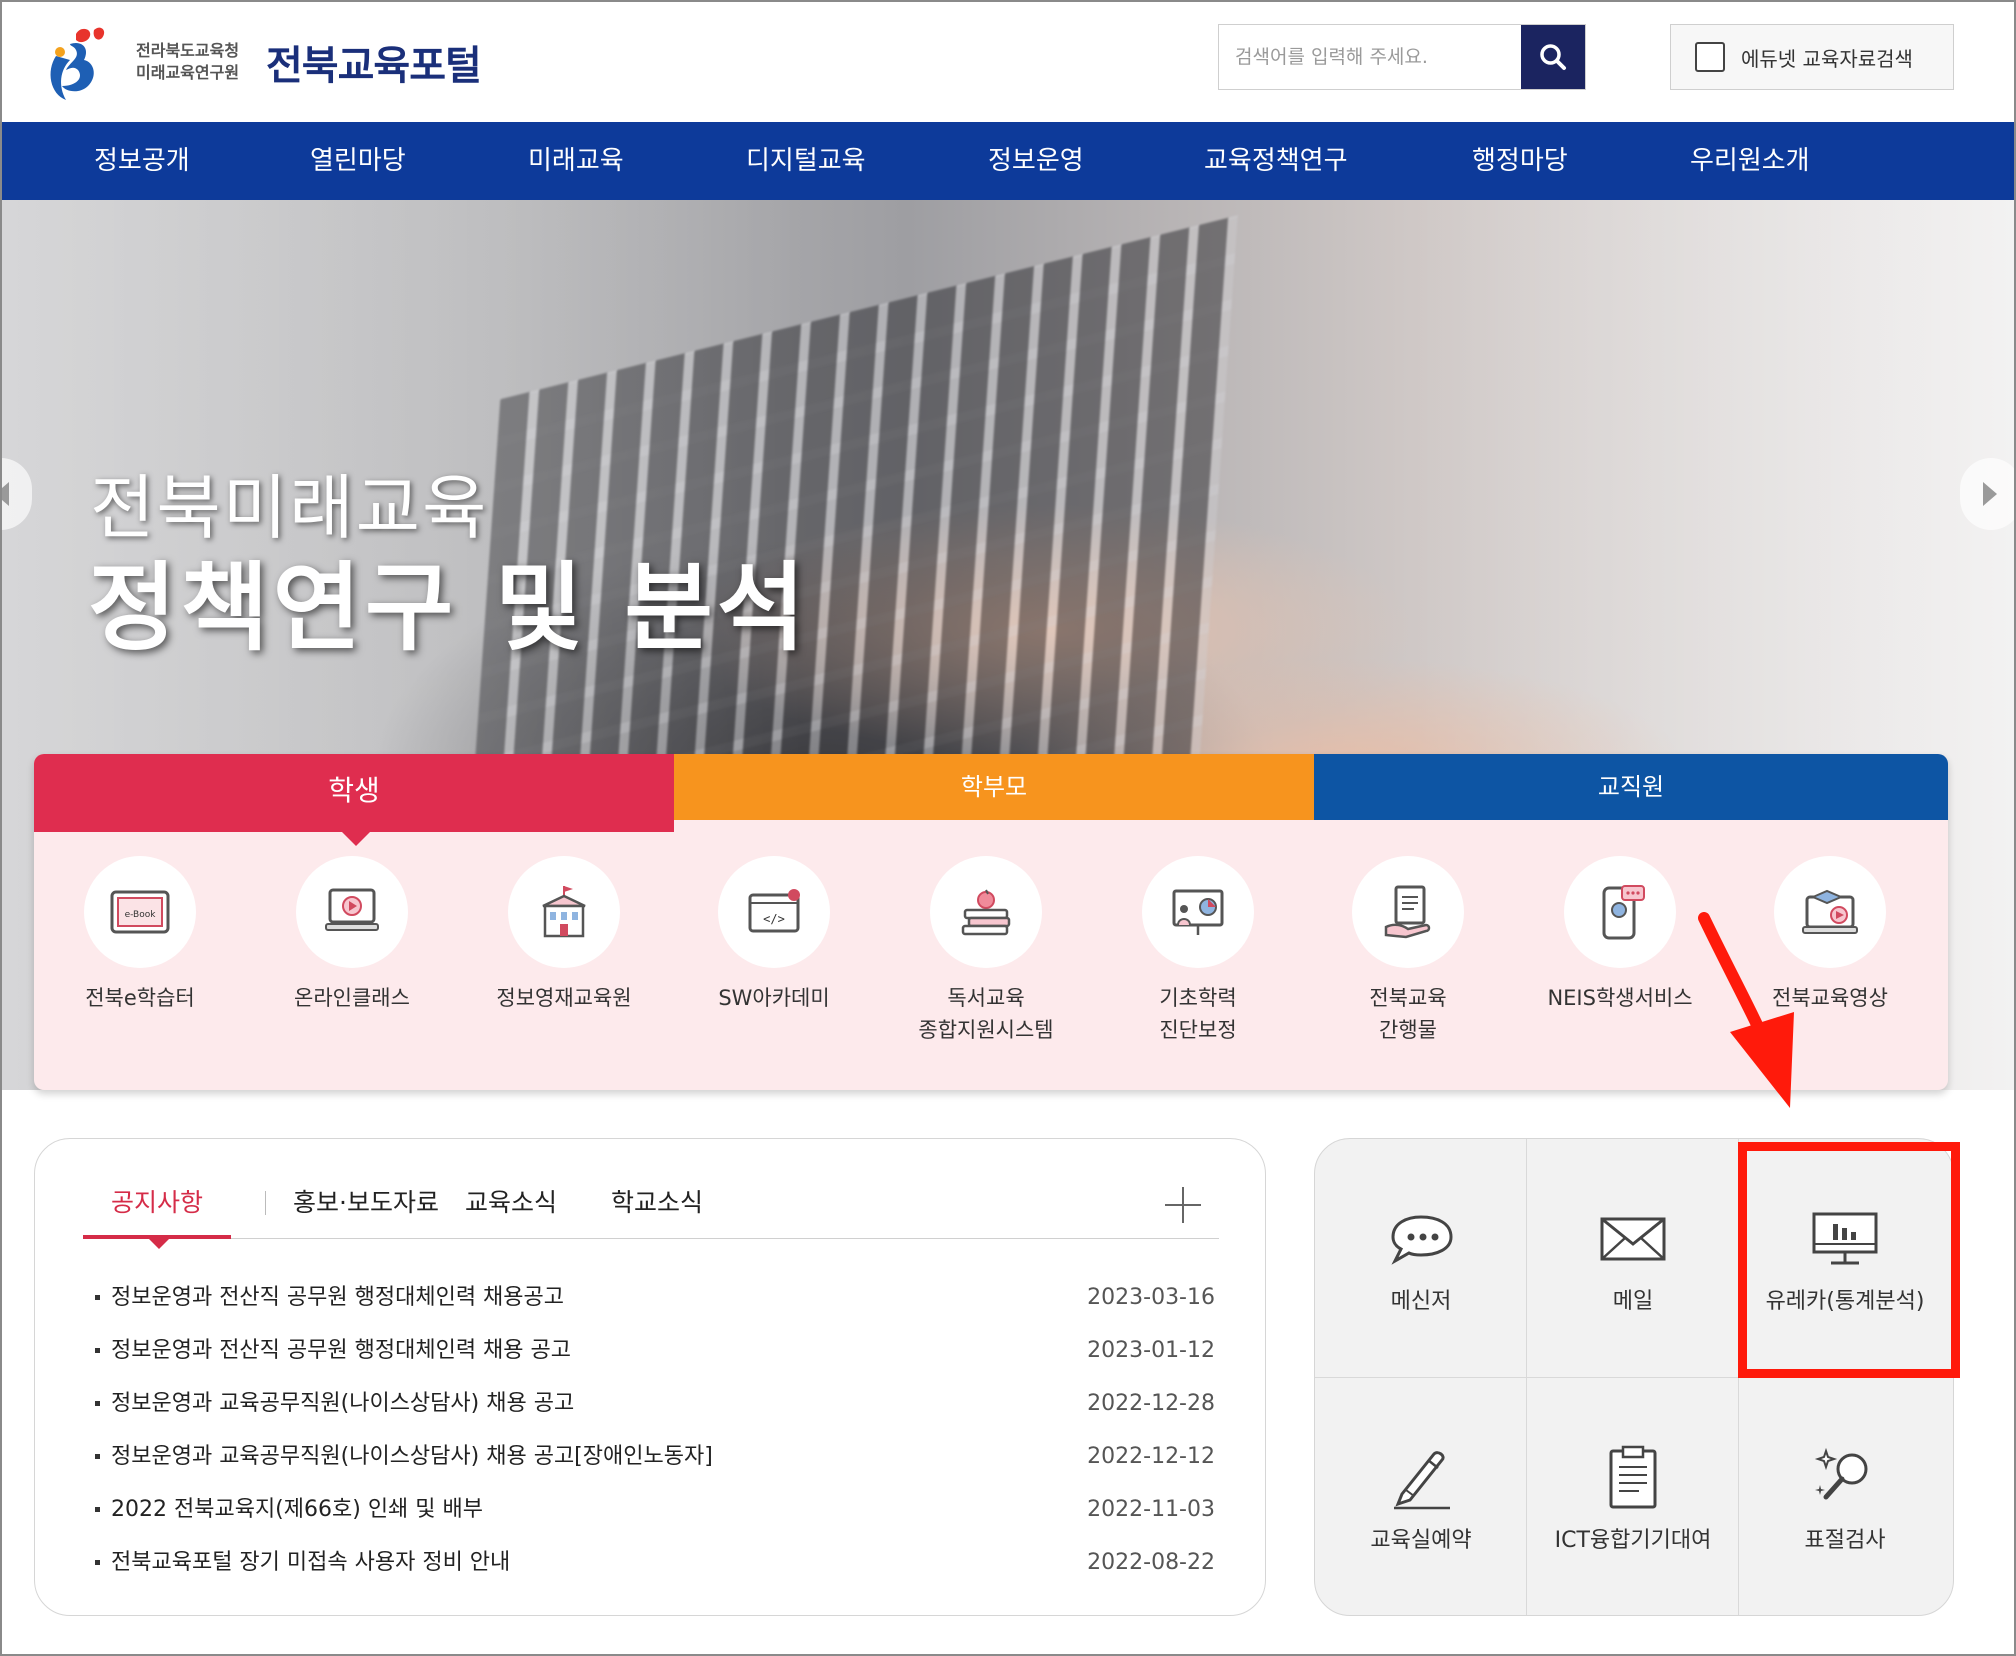 Image resolution: width=2016 pixels, height=1656 pixels. Describe the element at coordinates (1631, 787) in the screenshot. I see `tab-staff: 교직원` at that location.